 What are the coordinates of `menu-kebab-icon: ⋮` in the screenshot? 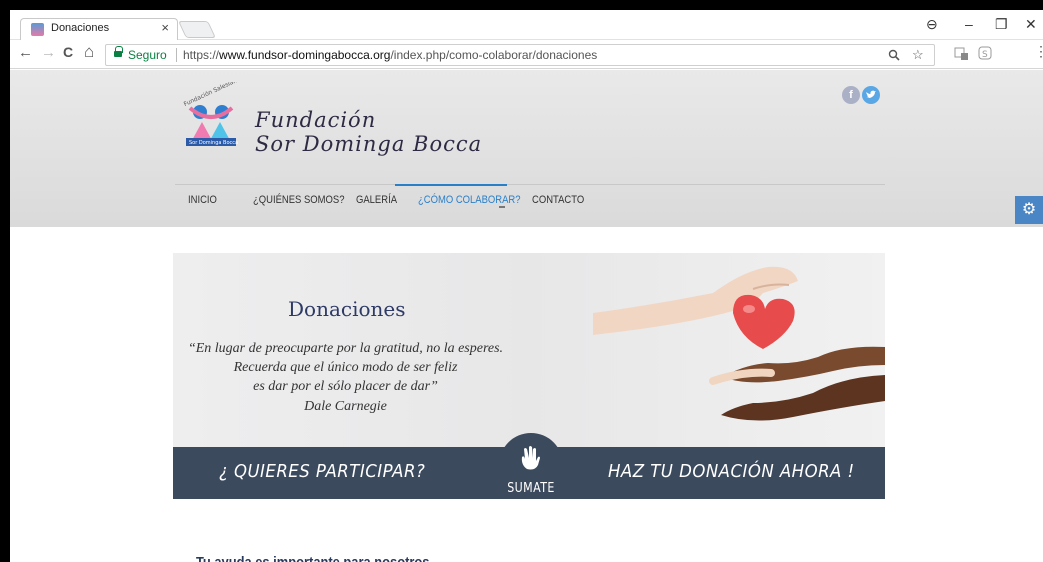 It's located at (1038, 51).